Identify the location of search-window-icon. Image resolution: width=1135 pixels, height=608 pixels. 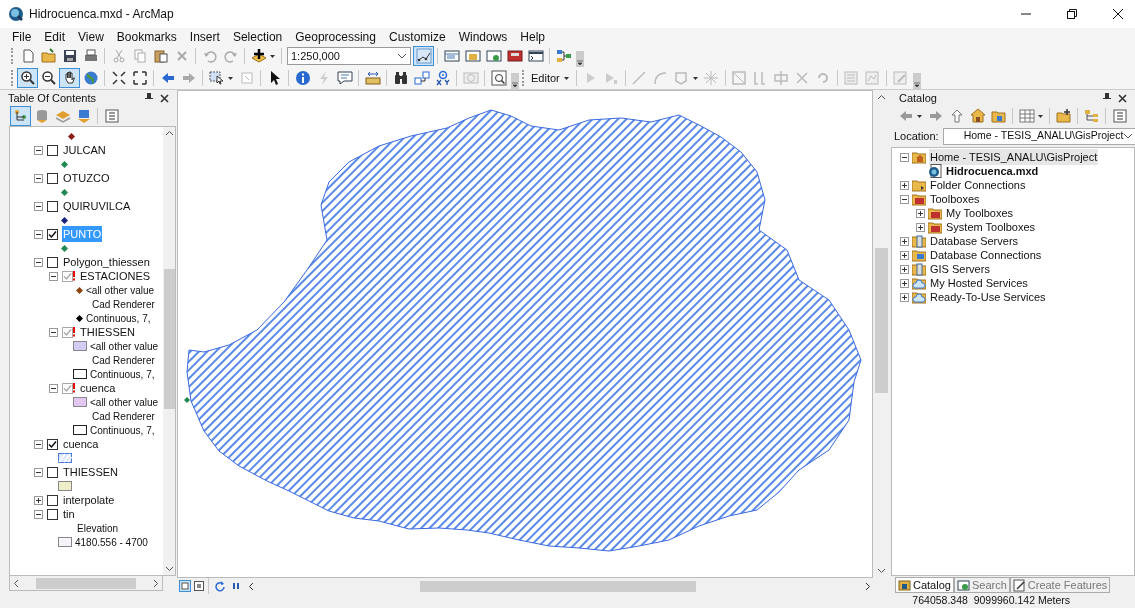
(493, 56).